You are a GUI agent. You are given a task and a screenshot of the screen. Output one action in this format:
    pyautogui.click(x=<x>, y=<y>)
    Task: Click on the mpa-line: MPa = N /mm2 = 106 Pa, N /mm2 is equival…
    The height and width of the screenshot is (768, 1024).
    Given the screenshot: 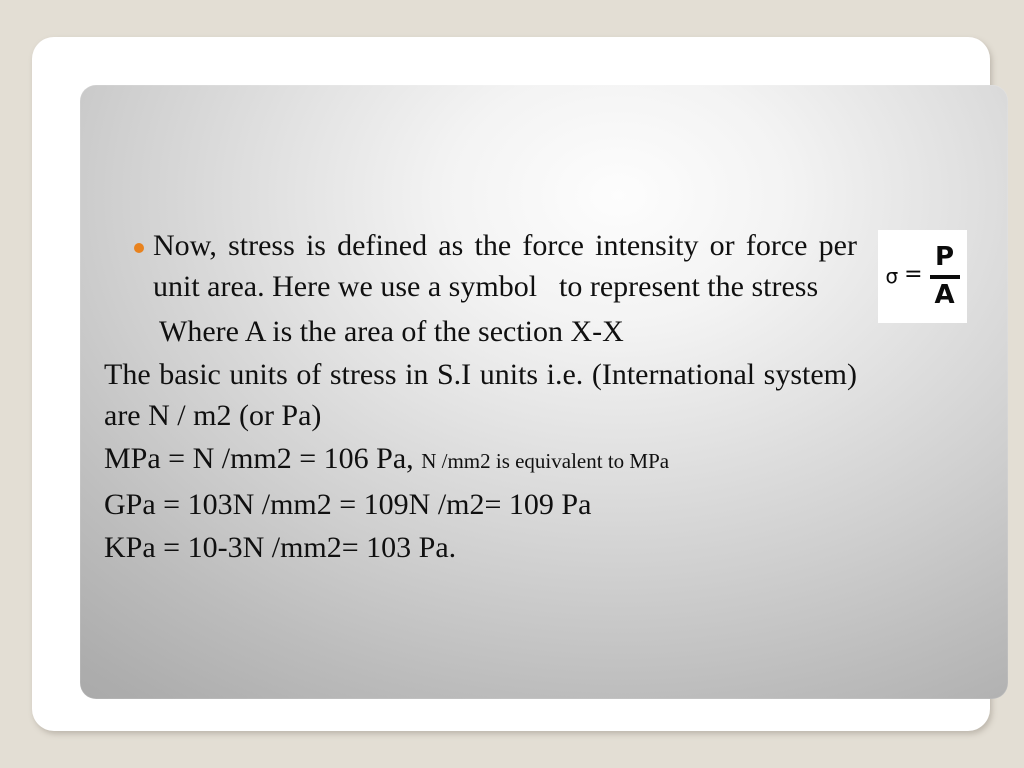 What is the action you would take?
    pyautogui.click(x=480, y=460)
    